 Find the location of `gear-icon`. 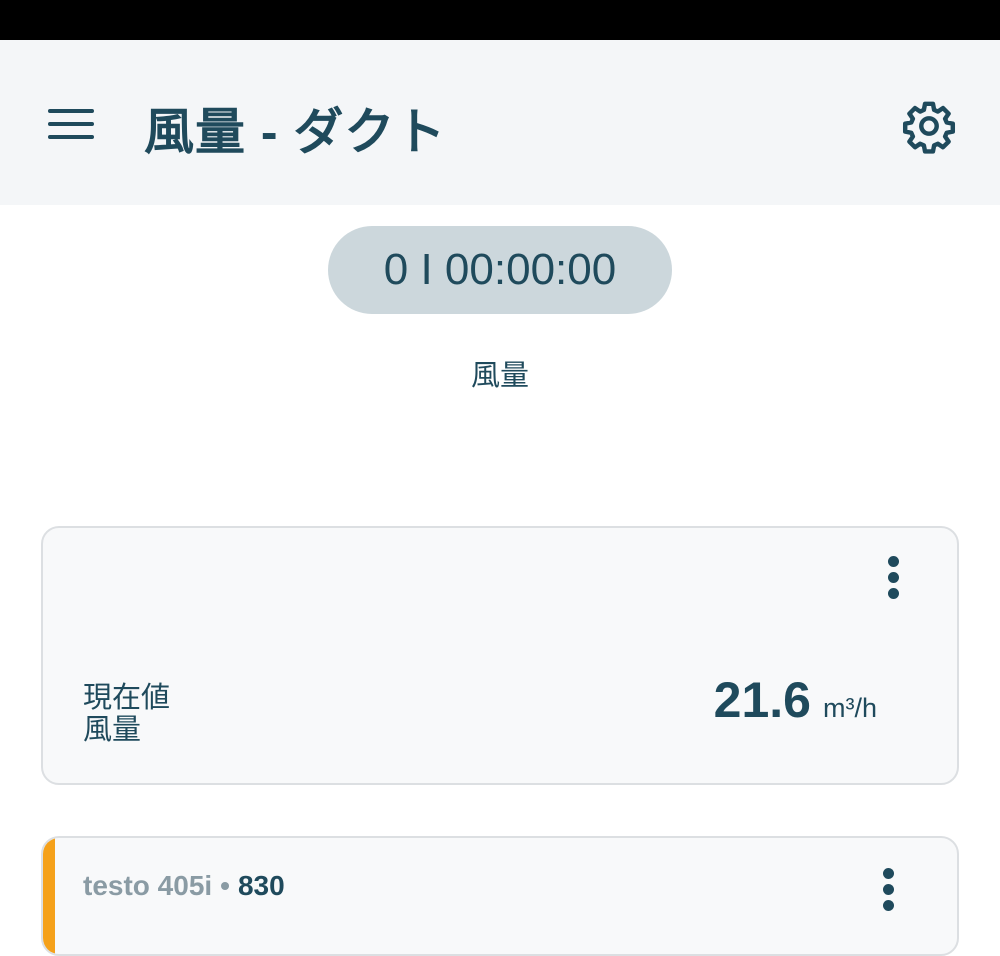

gear-icon is located at coordinates (929, 126).